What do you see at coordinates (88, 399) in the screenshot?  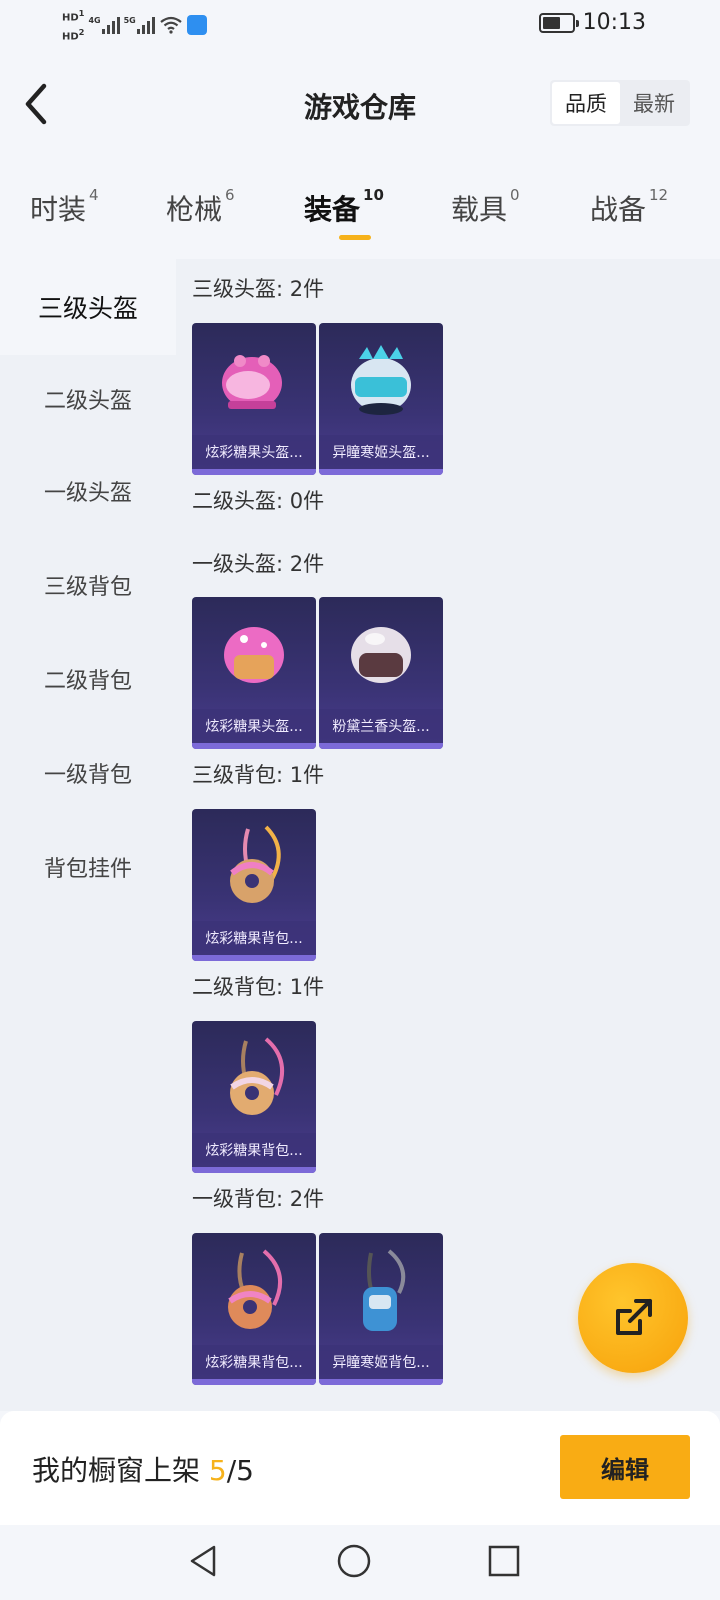 I see `sidebar-item-level2-helmet: 二级头盔` at bounding box center [88, 399].